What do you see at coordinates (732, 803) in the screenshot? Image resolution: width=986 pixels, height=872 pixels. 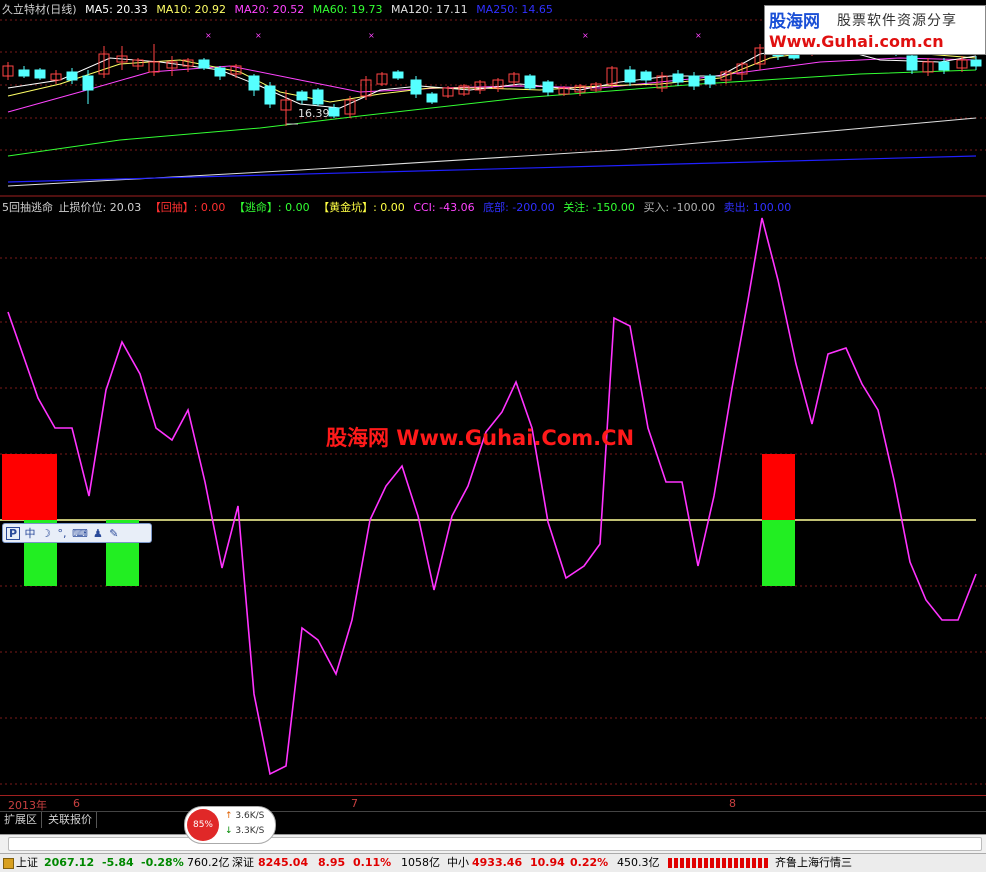 I see `axis-month-8: 8` at bounding box center [732, 803].